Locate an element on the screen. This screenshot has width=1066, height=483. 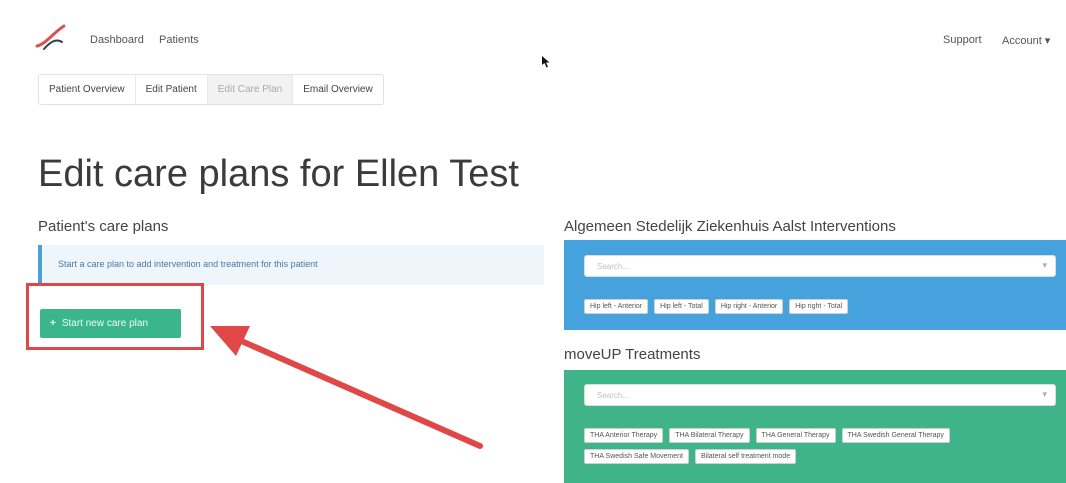
nav-support-link: Support is located at coordinates (962, 40).